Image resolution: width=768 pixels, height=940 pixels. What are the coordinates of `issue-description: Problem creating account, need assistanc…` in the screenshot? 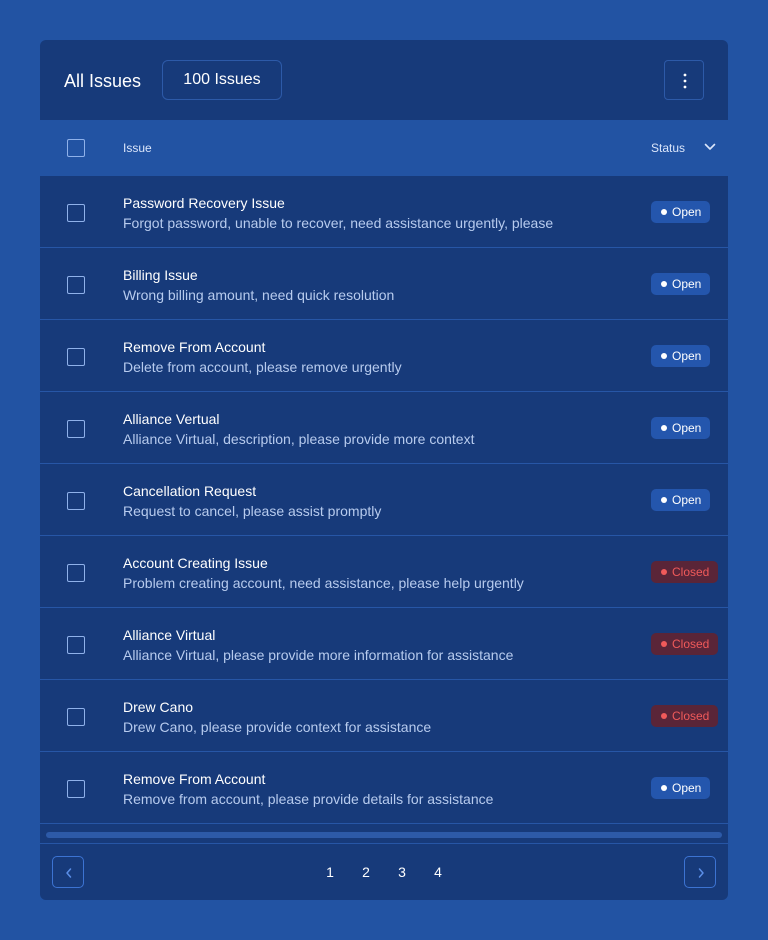 It's located at (323, 583).